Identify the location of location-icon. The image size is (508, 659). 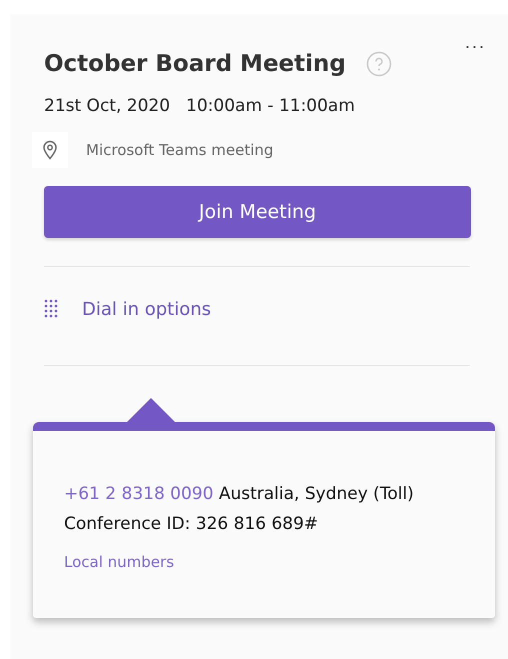
(50, 150).